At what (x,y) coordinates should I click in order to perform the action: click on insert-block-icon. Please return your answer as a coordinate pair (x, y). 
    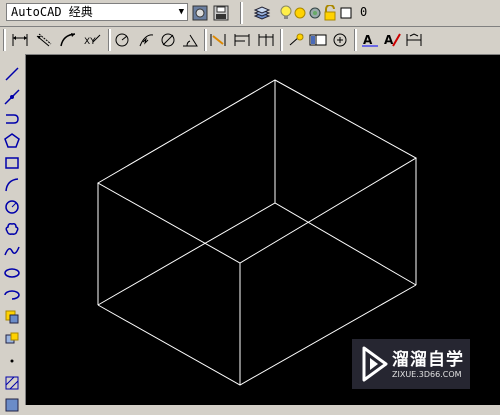
    Looking at the image, I should click on (12, 317).